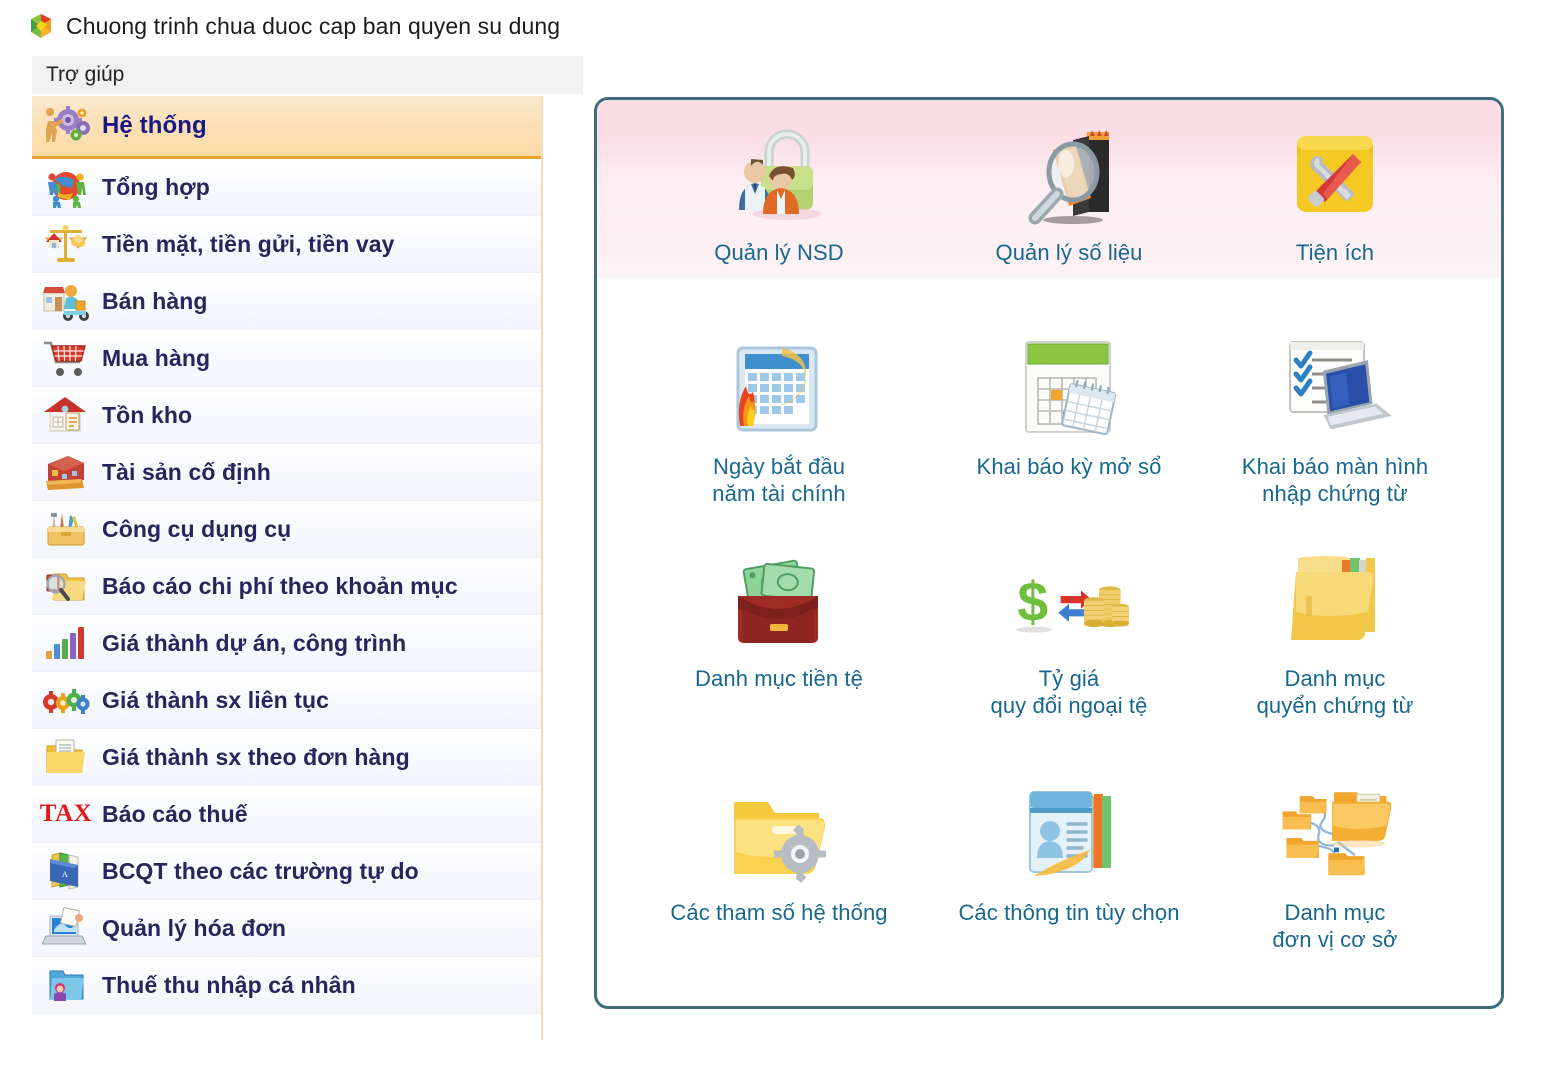  Describe the element at coordinates (779, 389) in the screenshot. I see `calendar-fire-icon` at that location.